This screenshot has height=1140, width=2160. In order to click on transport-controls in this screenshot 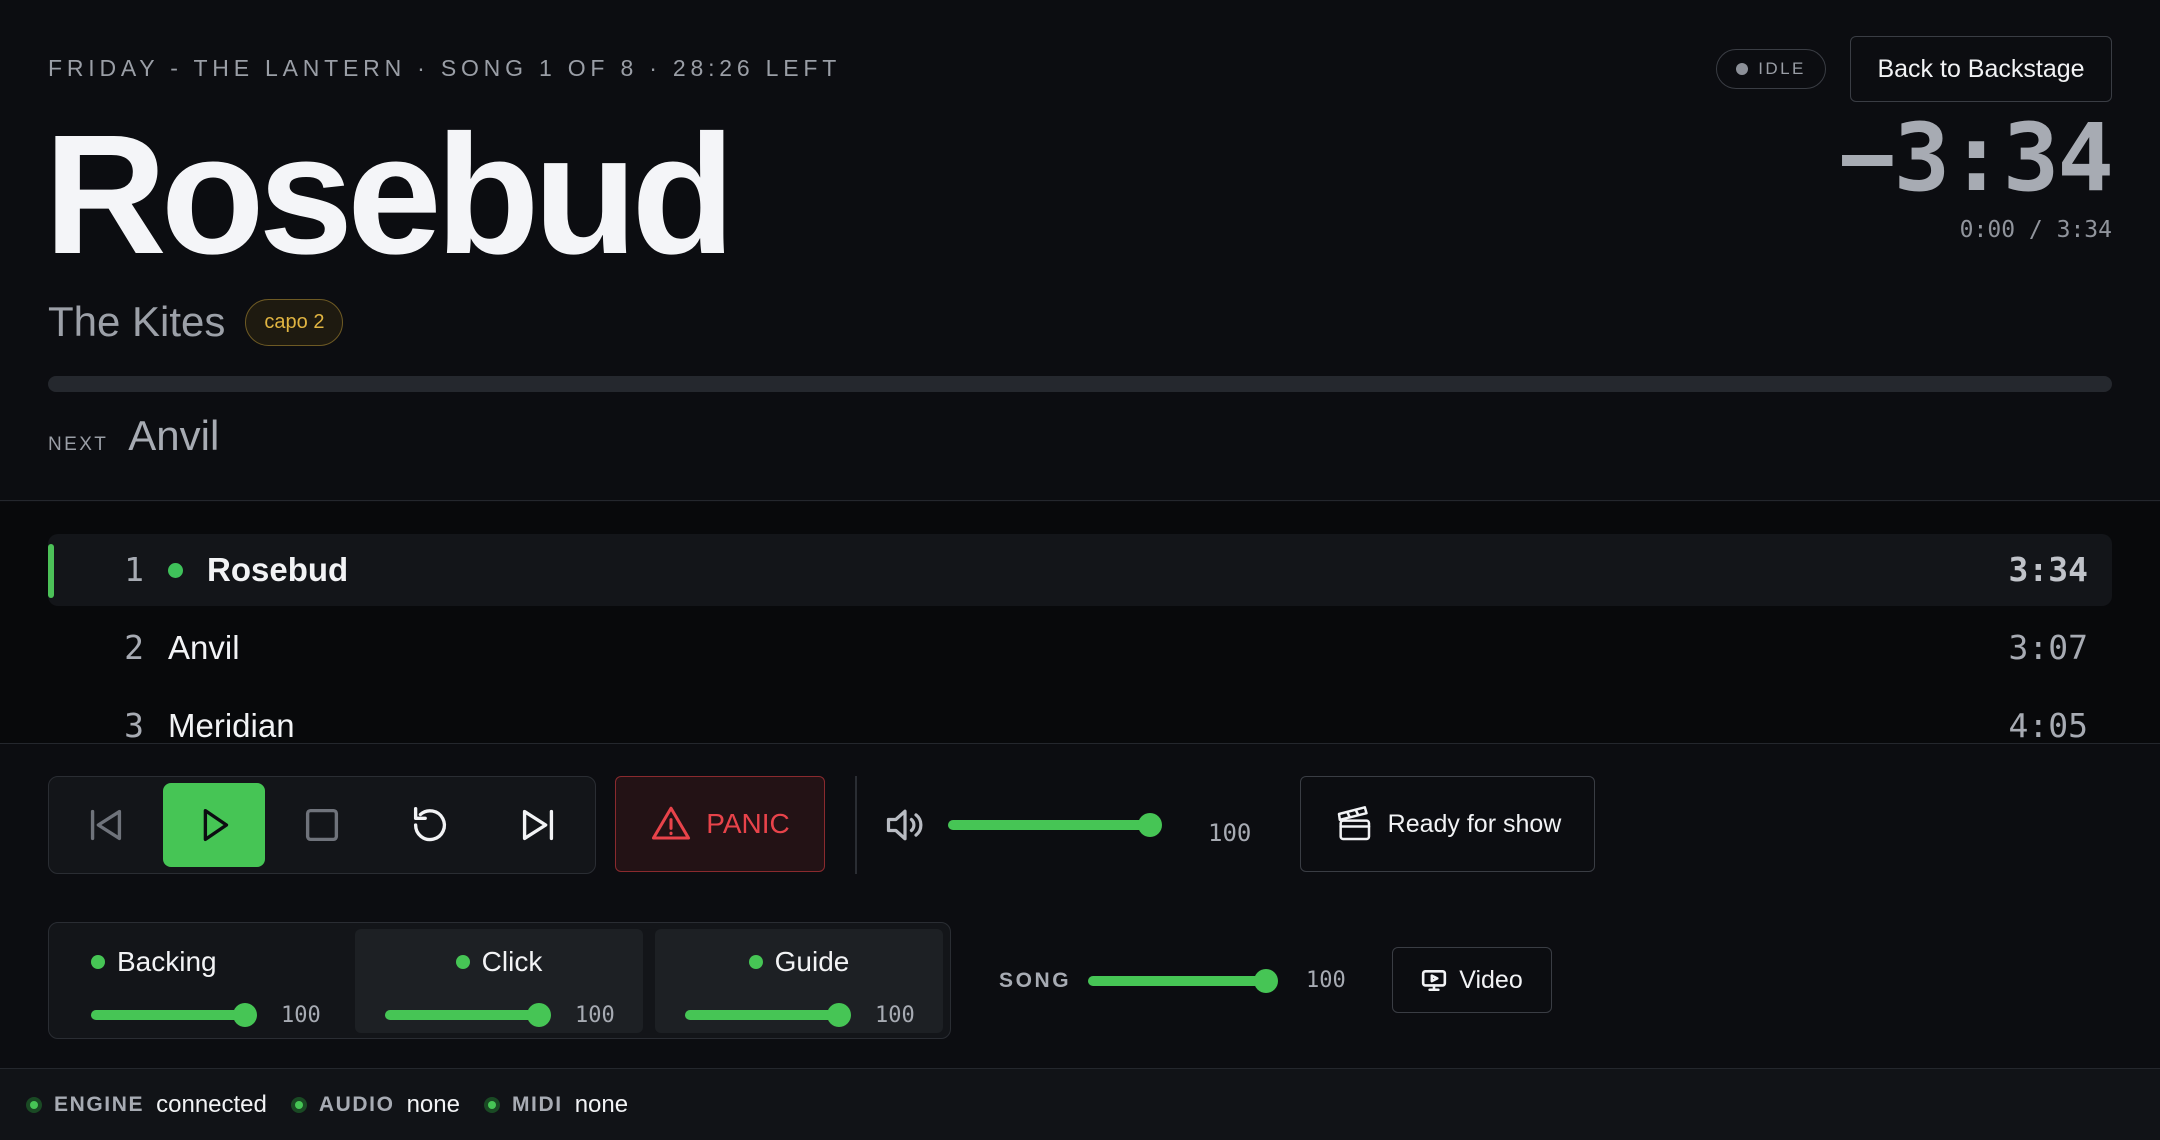, I will do `click(322, 825)`.